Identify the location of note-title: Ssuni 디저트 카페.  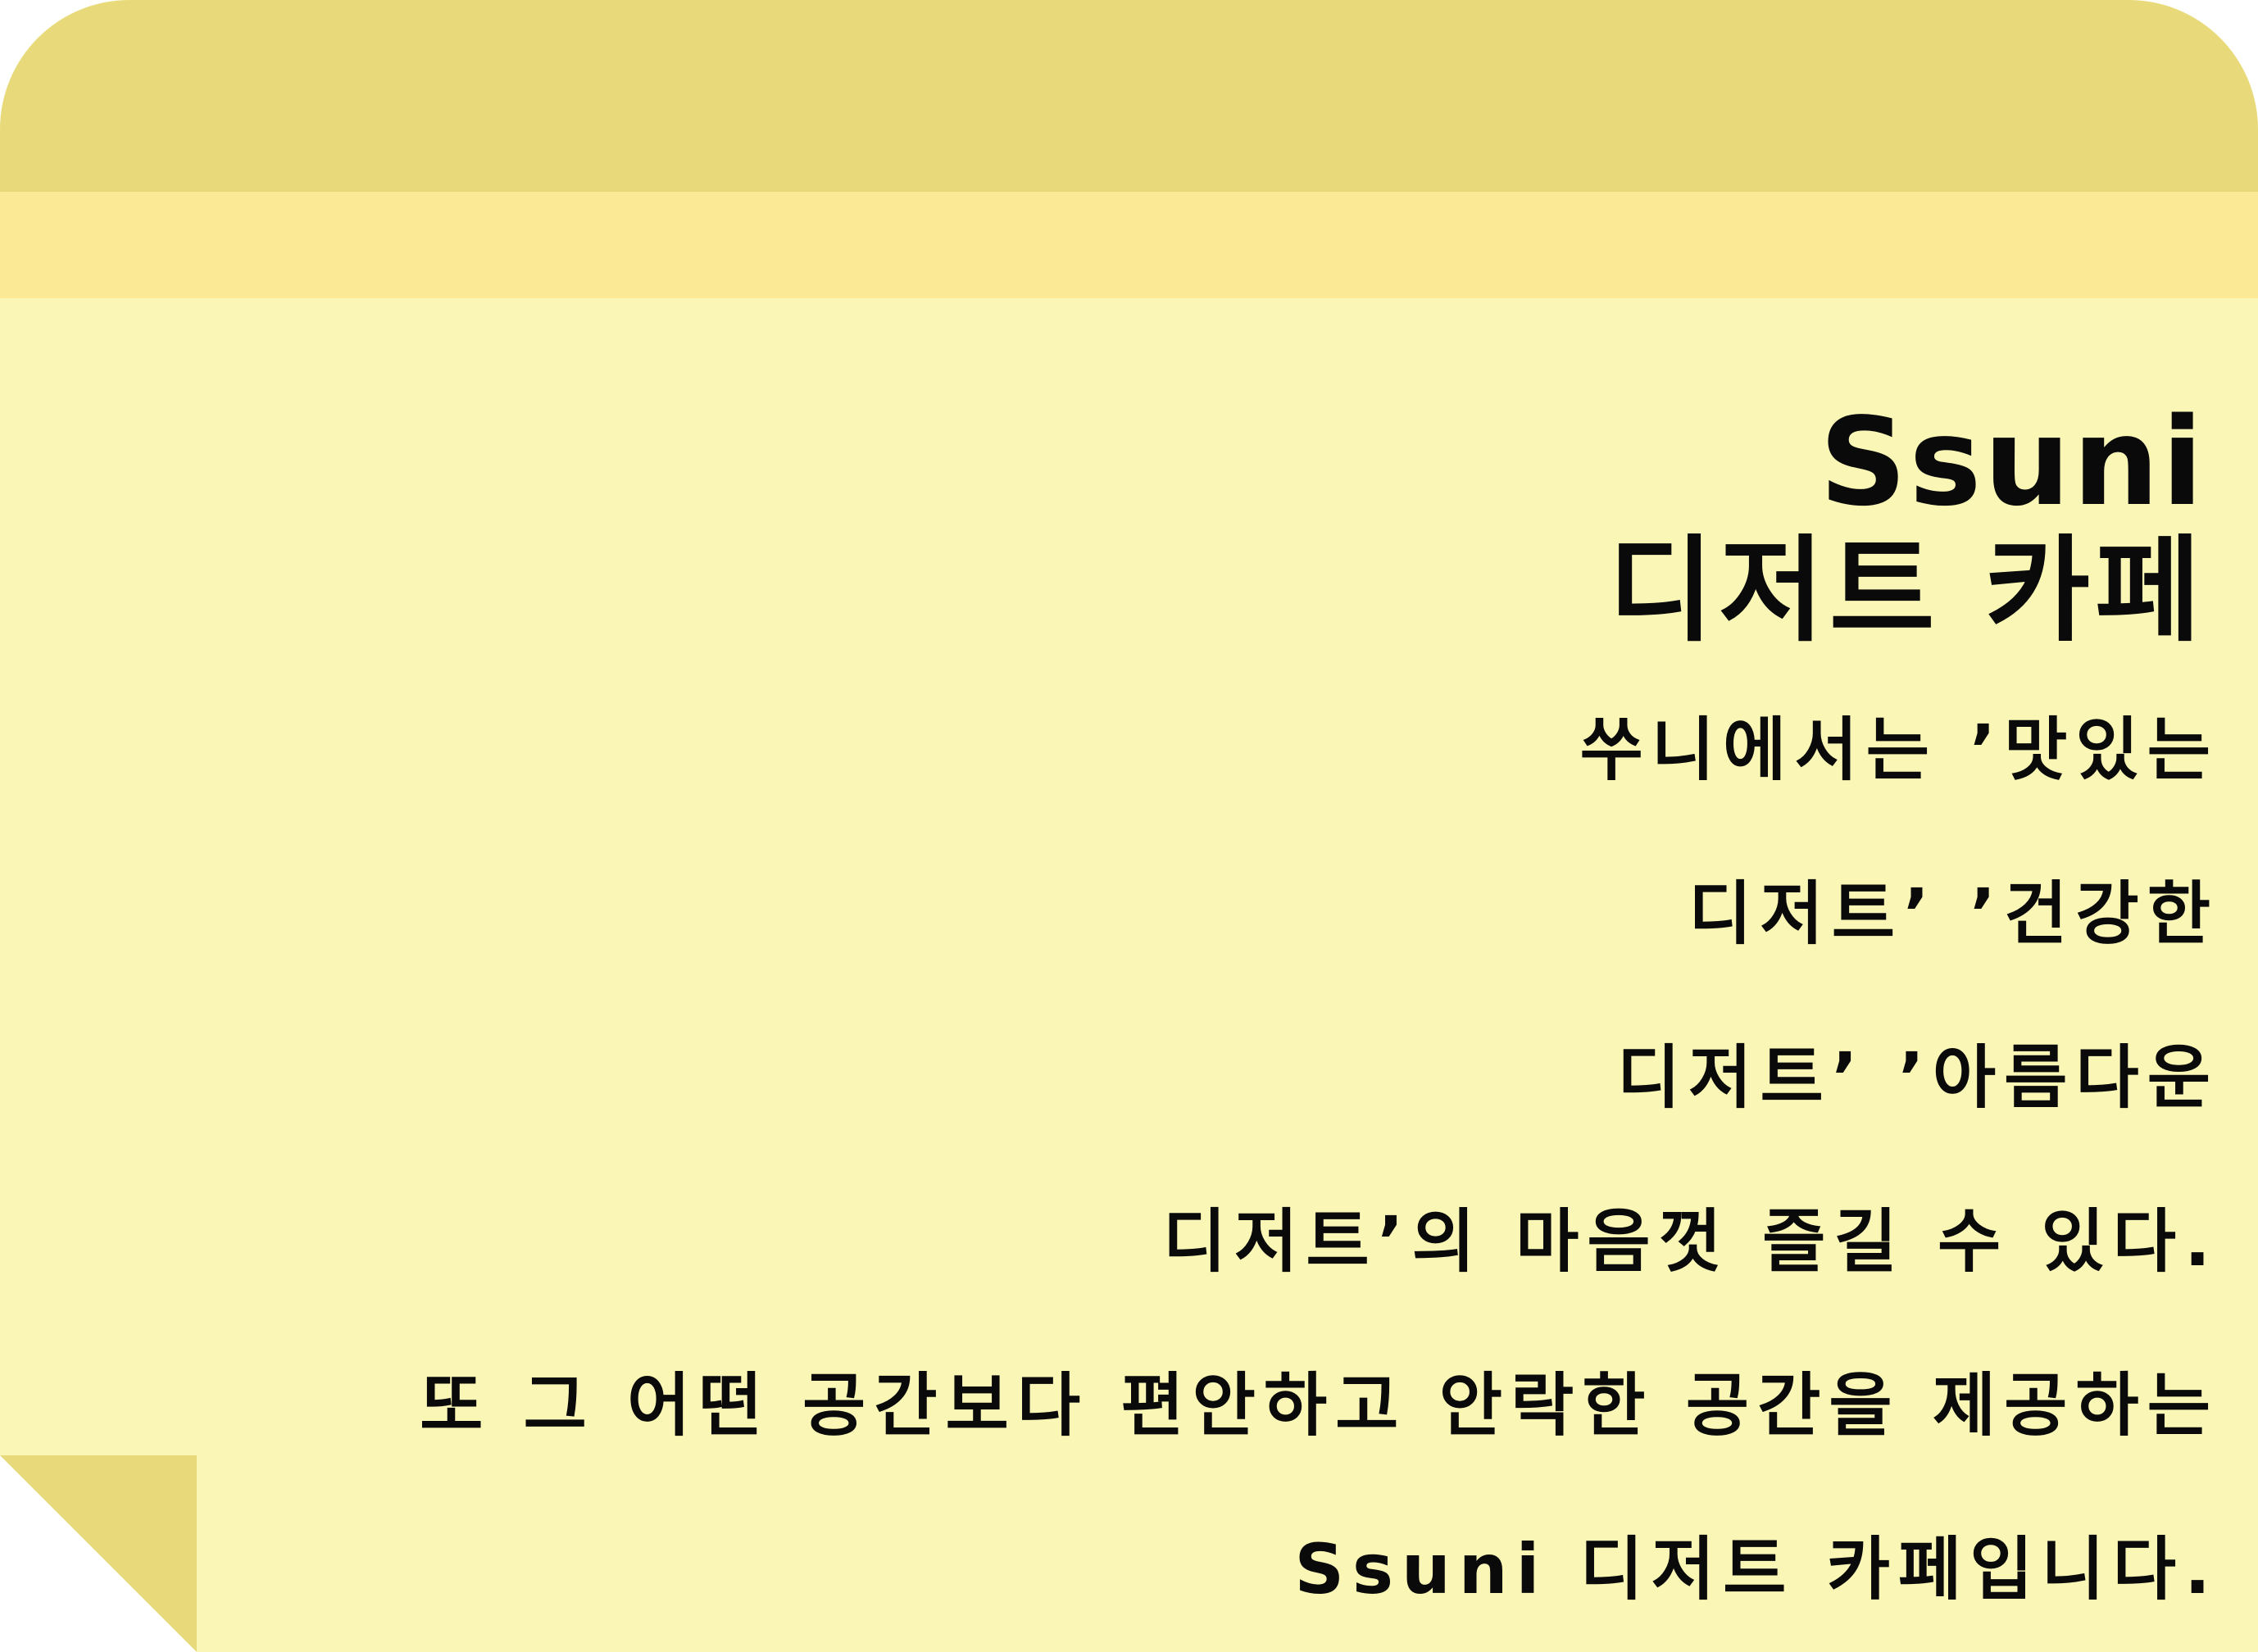
(1907, 528).